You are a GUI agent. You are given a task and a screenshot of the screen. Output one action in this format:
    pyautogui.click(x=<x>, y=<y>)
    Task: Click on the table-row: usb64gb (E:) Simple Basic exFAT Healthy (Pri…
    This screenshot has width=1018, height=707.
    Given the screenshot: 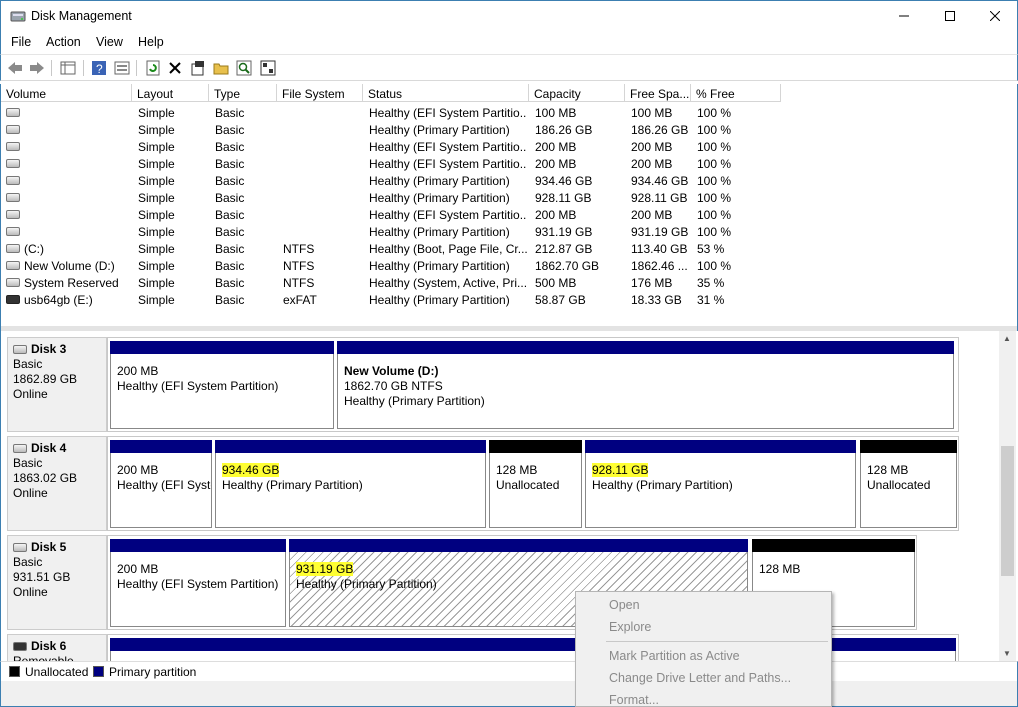 What is the action you would take?
    pyautogui.click(x=509, y=299)
    